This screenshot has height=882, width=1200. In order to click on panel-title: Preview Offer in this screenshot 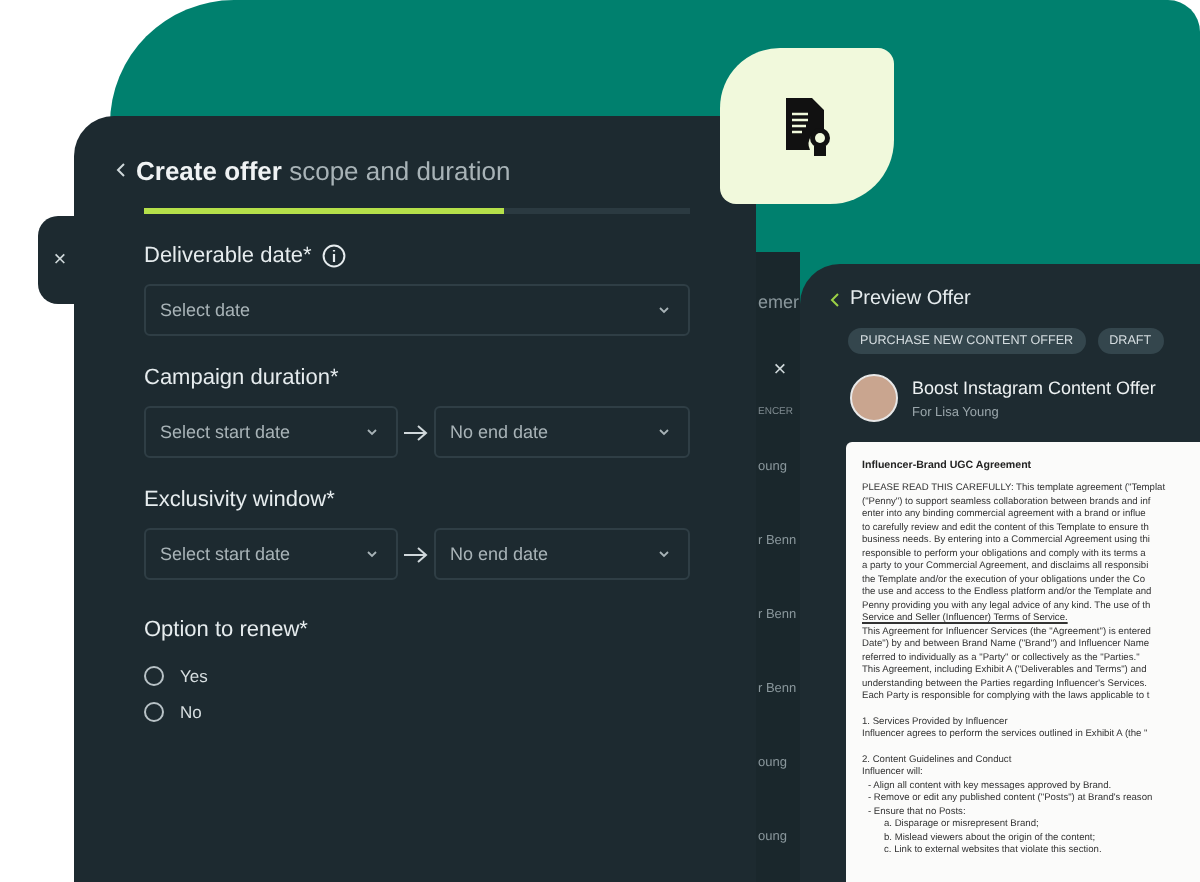, I will do `click(910, 299)`.